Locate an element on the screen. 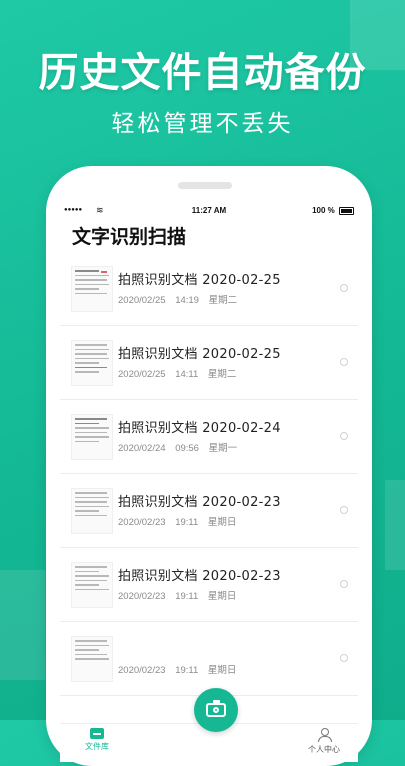 The width and height of the screenshot is (405, 766). battery-percent: 100 % is located at coordinates (323, 210).